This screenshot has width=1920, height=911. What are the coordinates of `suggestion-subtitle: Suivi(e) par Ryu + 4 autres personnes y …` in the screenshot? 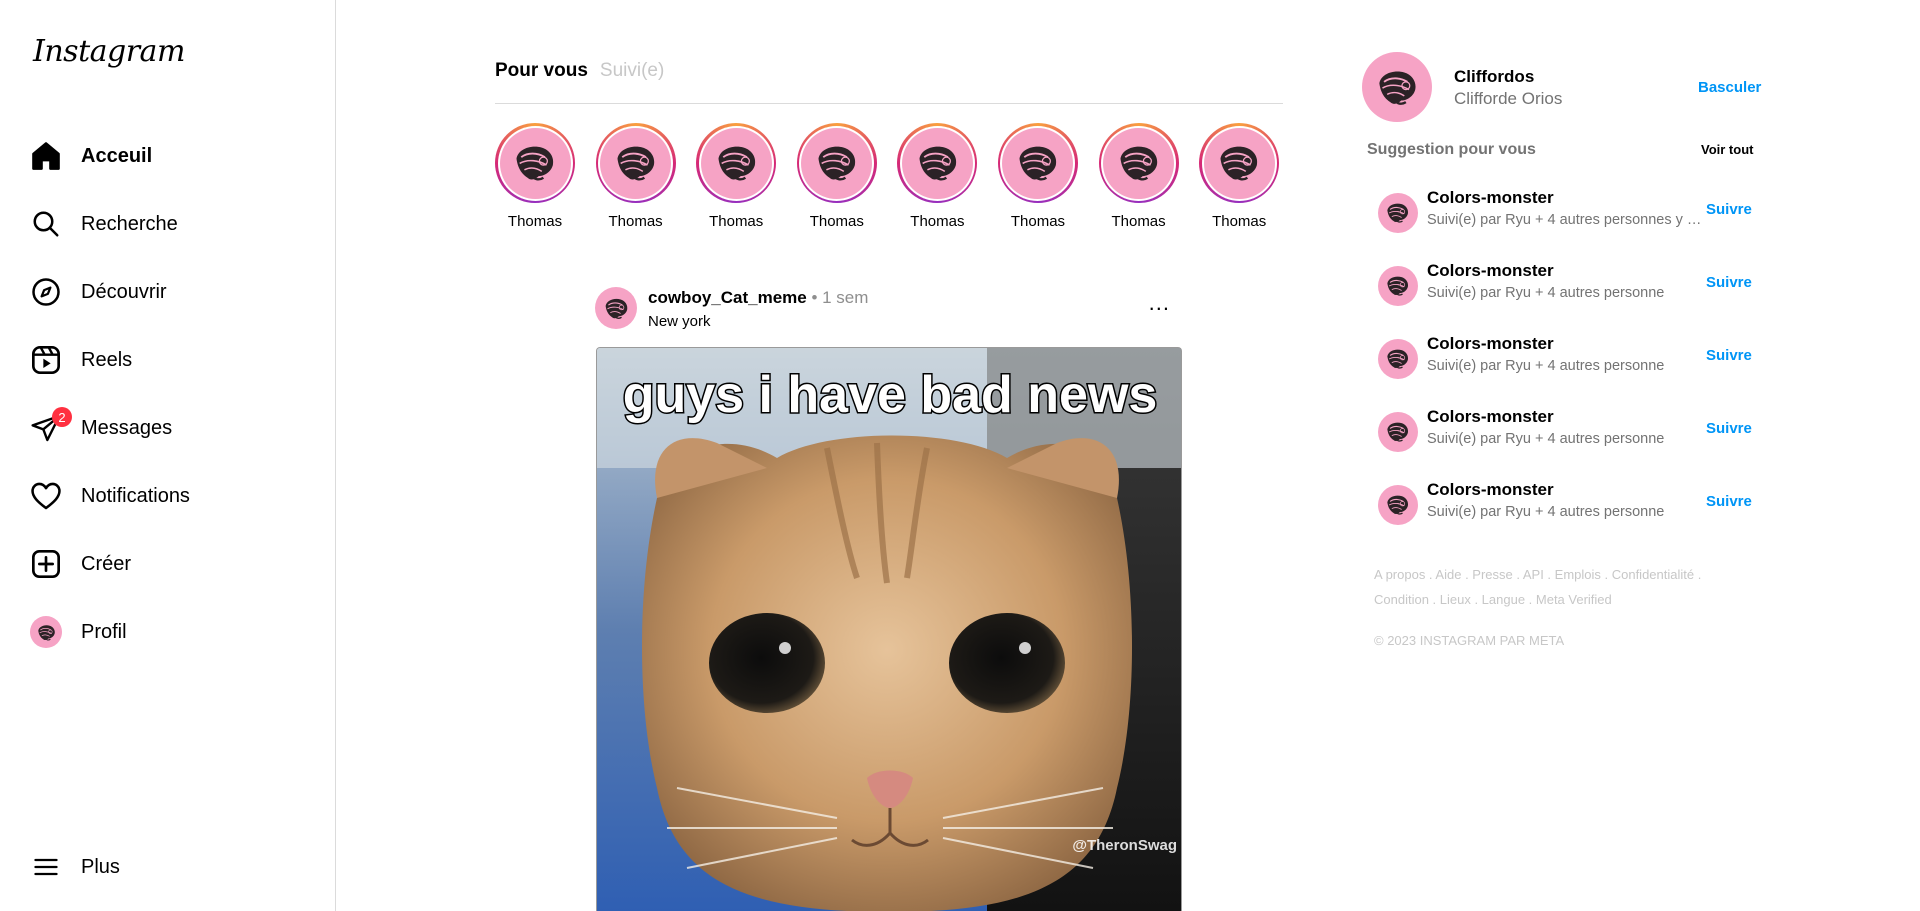 It's located at (1567, 220).